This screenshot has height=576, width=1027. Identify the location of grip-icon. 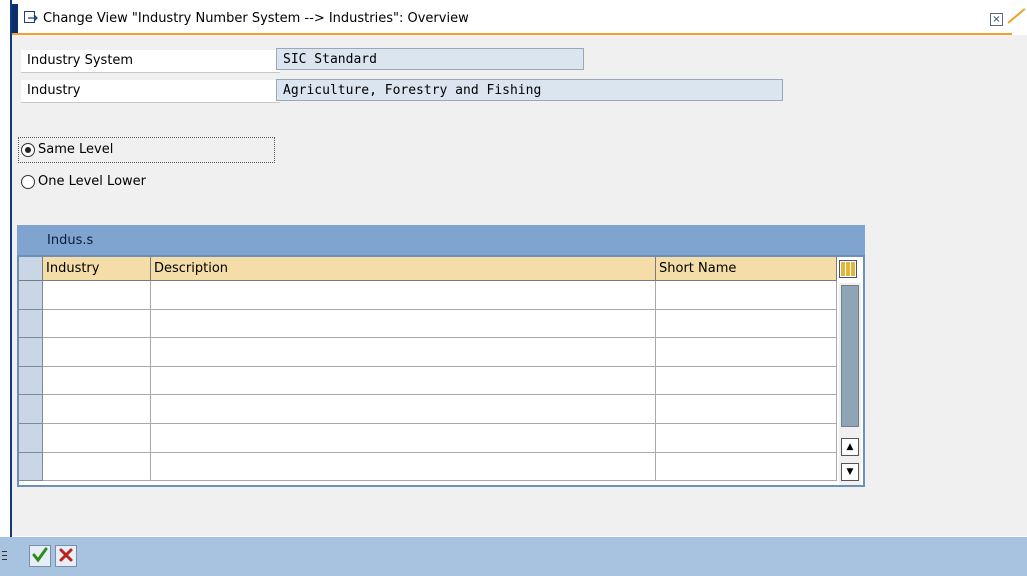
(4, 555).